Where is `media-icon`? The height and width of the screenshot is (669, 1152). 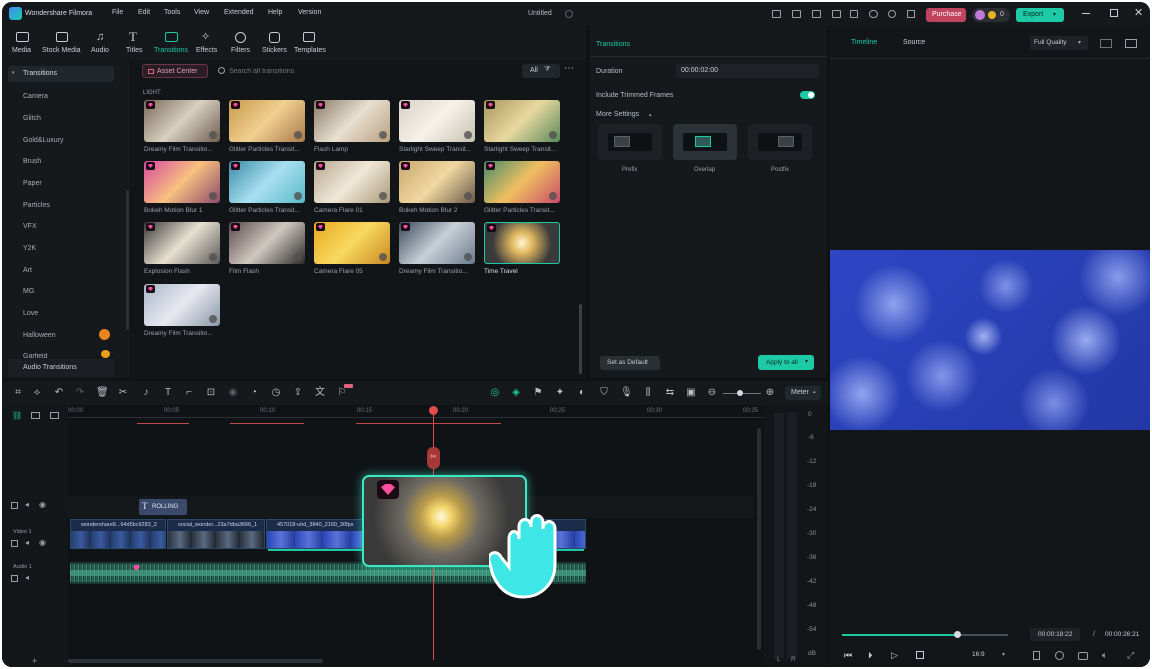 media-icon is located at coordinates (22, 37).